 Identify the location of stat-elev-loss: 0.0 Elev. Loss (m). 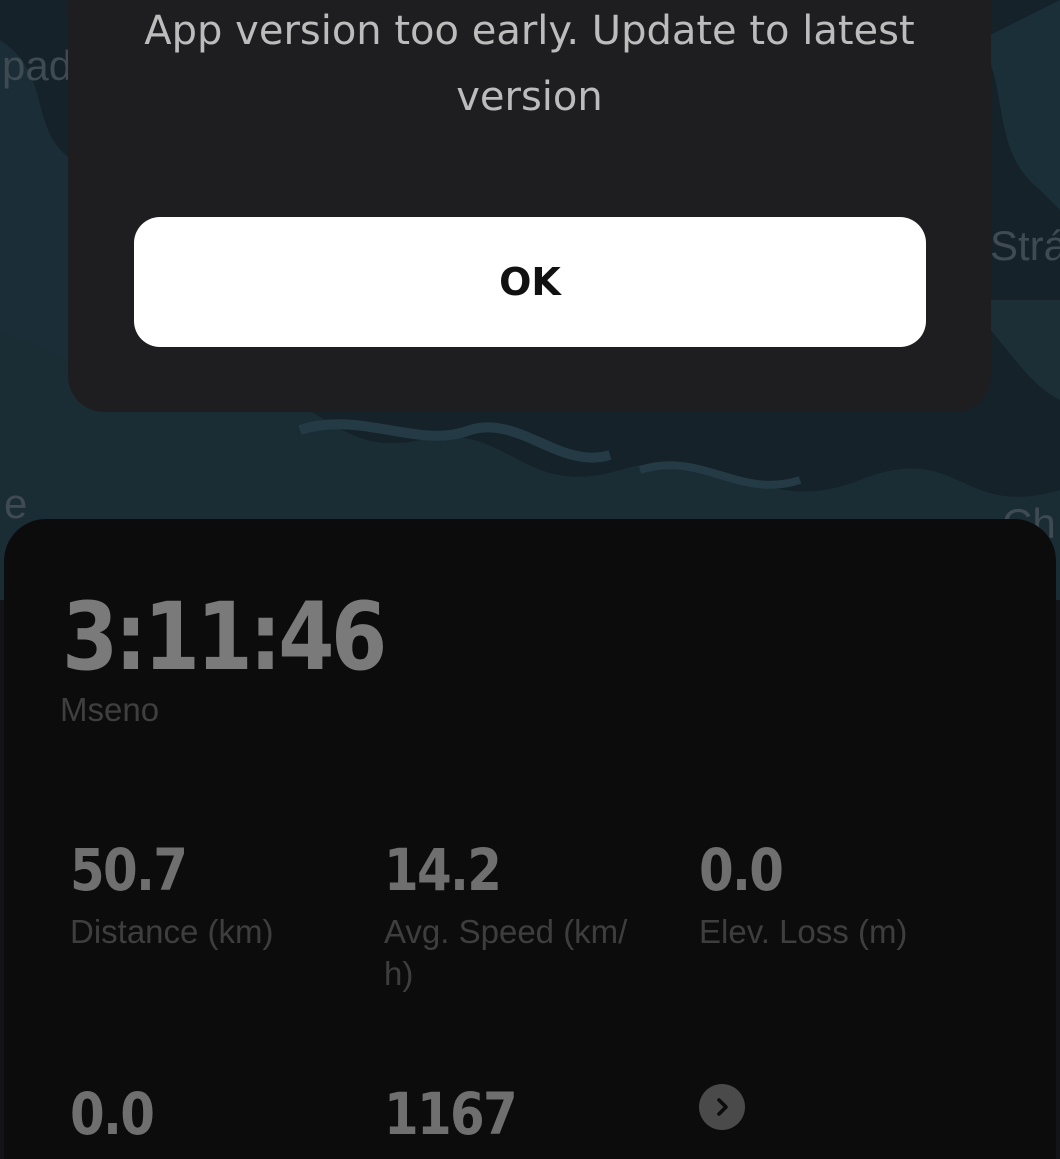
(844, 895).